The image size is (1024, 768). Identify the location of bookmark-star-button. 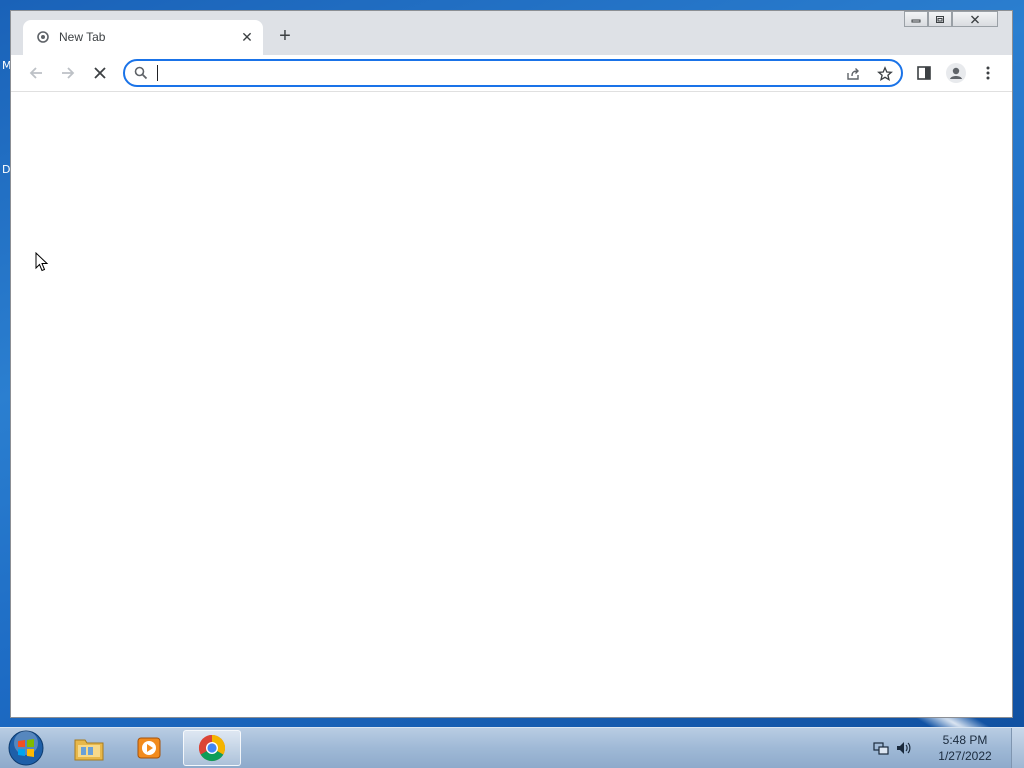
(885, 74).